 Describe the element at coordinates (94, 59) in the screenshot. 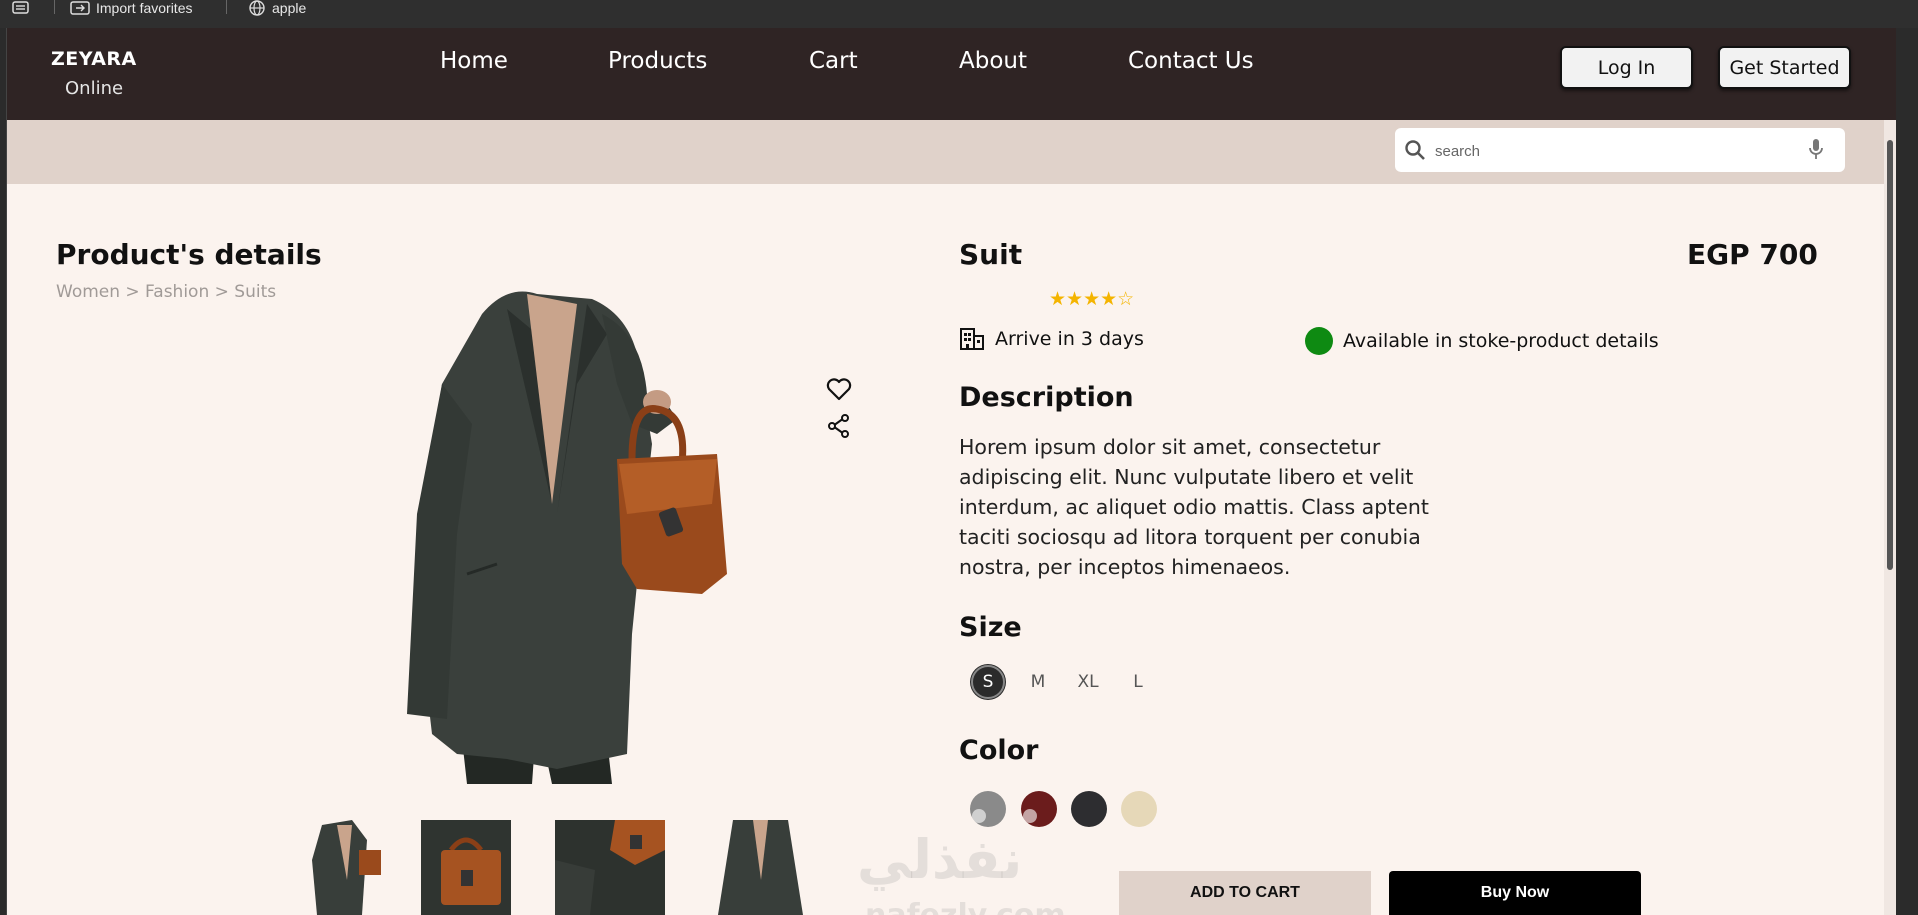

I see `brand-name: ZEYARA` at that location.